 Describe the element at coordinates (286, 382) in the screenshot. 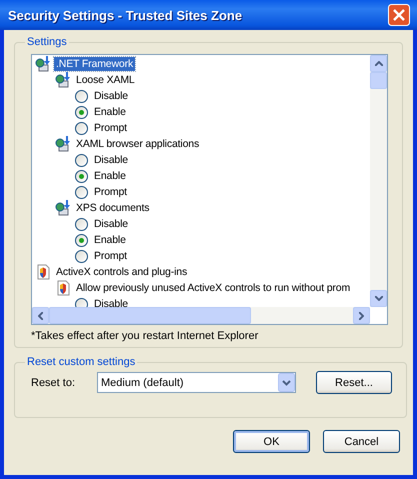

I see `caret-icon` at that location.